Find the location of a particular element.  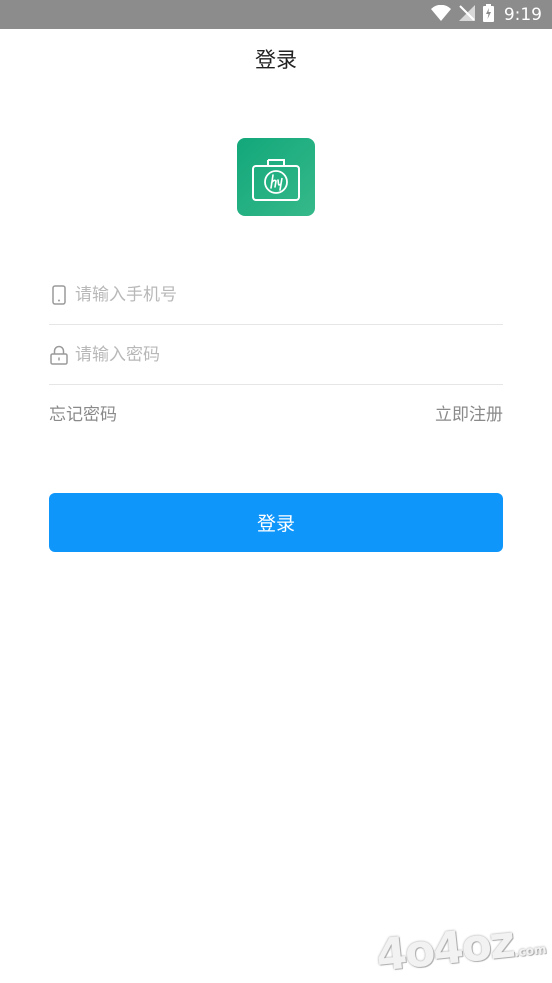

lock-icon is located at coordinates (59, 355).